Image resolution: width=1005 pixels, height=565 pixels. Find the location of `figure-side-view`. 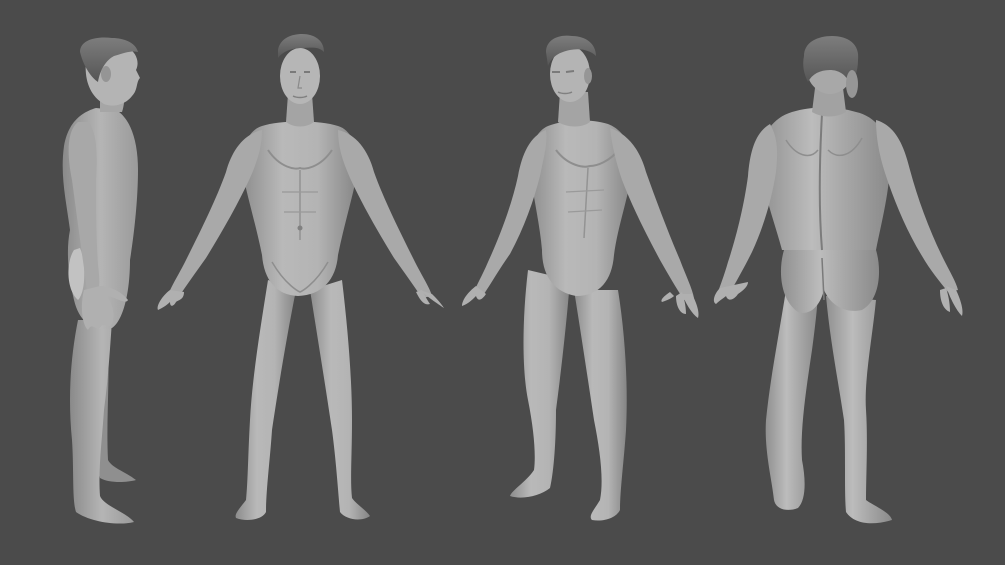

figure-side-view is located at coordinates (101, 280).